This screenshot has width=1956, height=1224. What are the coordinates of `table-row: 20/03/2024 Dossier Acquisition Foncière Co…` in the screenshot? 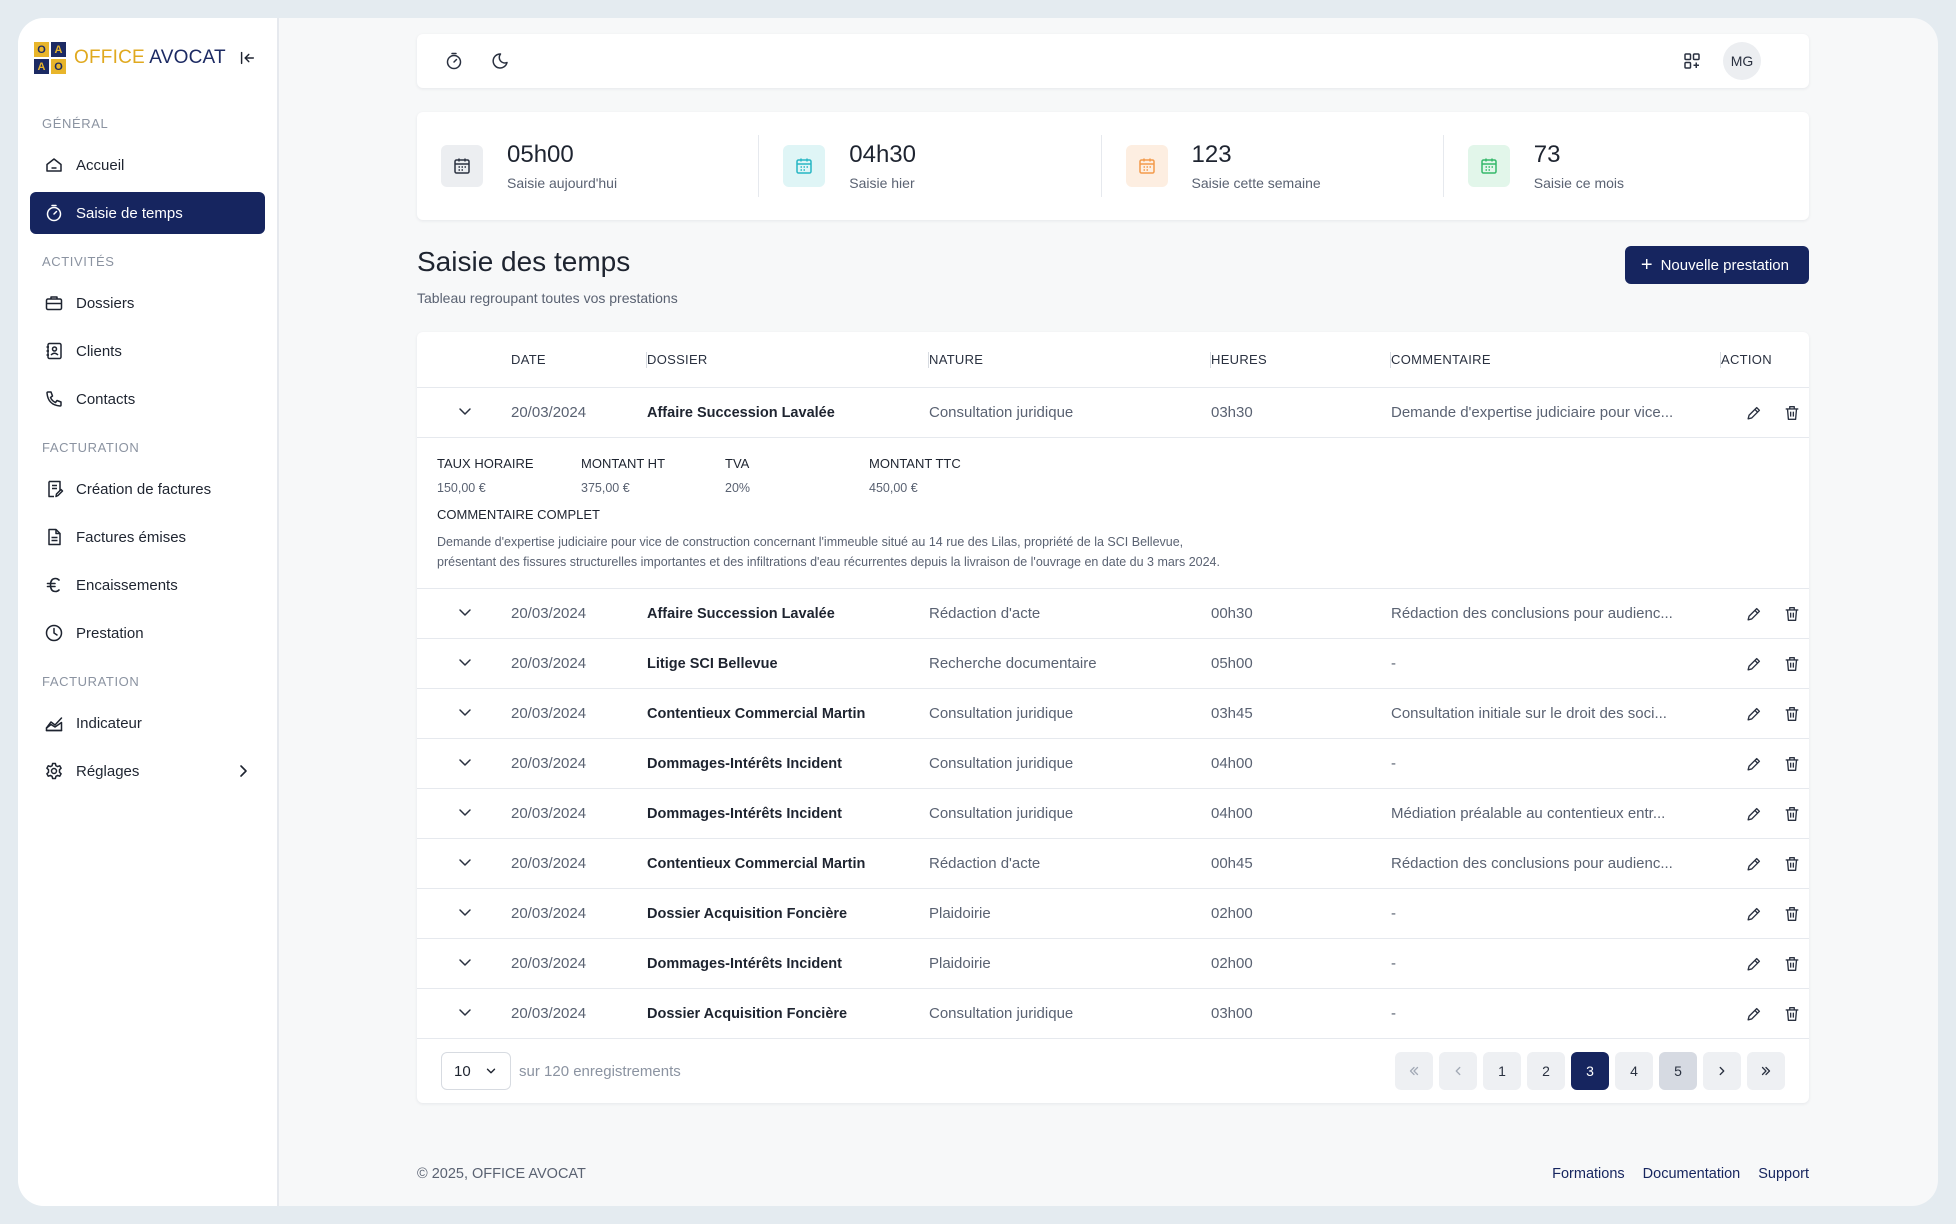 It's located at (1113, 1014).